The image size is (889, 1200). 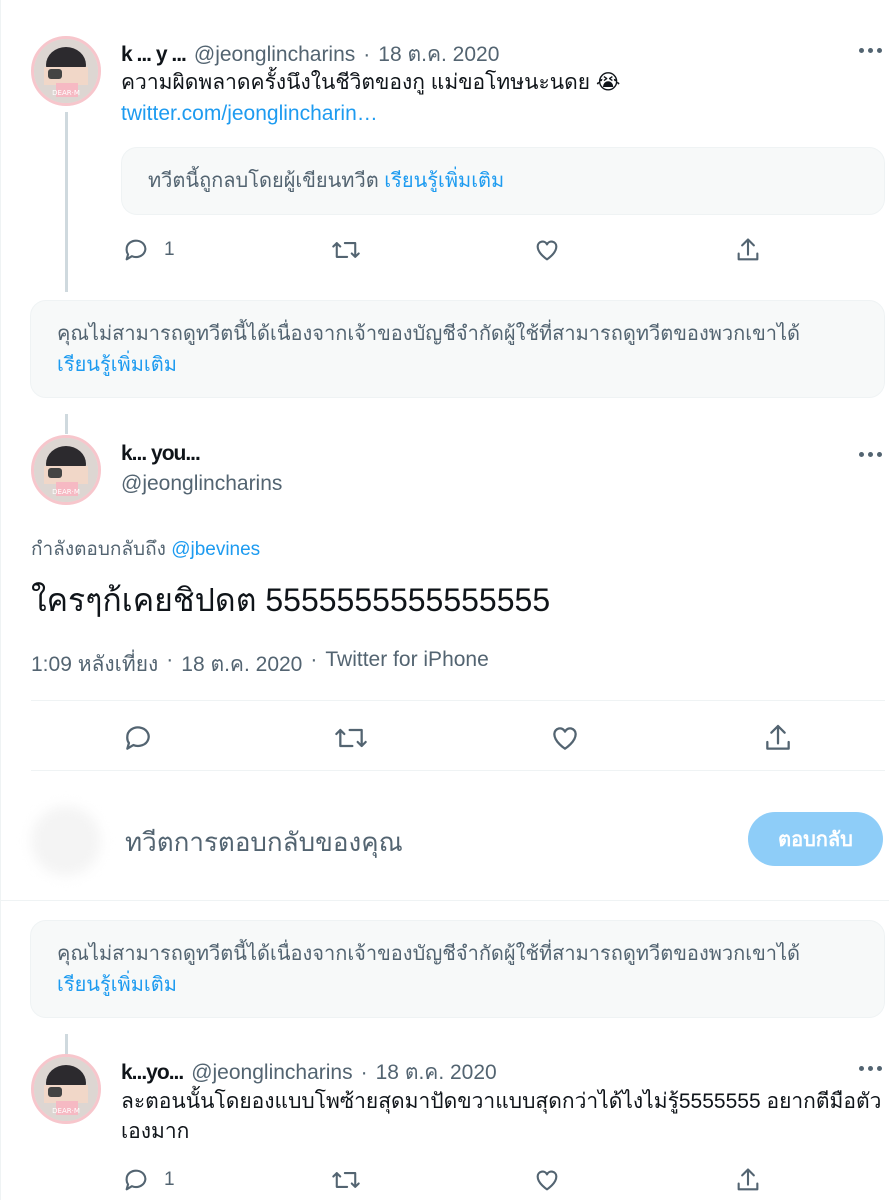 What do you see at coordinates (406, 664) in the screenshot?
I see `tweet-source: Twitter for iPhone` at bounding box center [406, 664].